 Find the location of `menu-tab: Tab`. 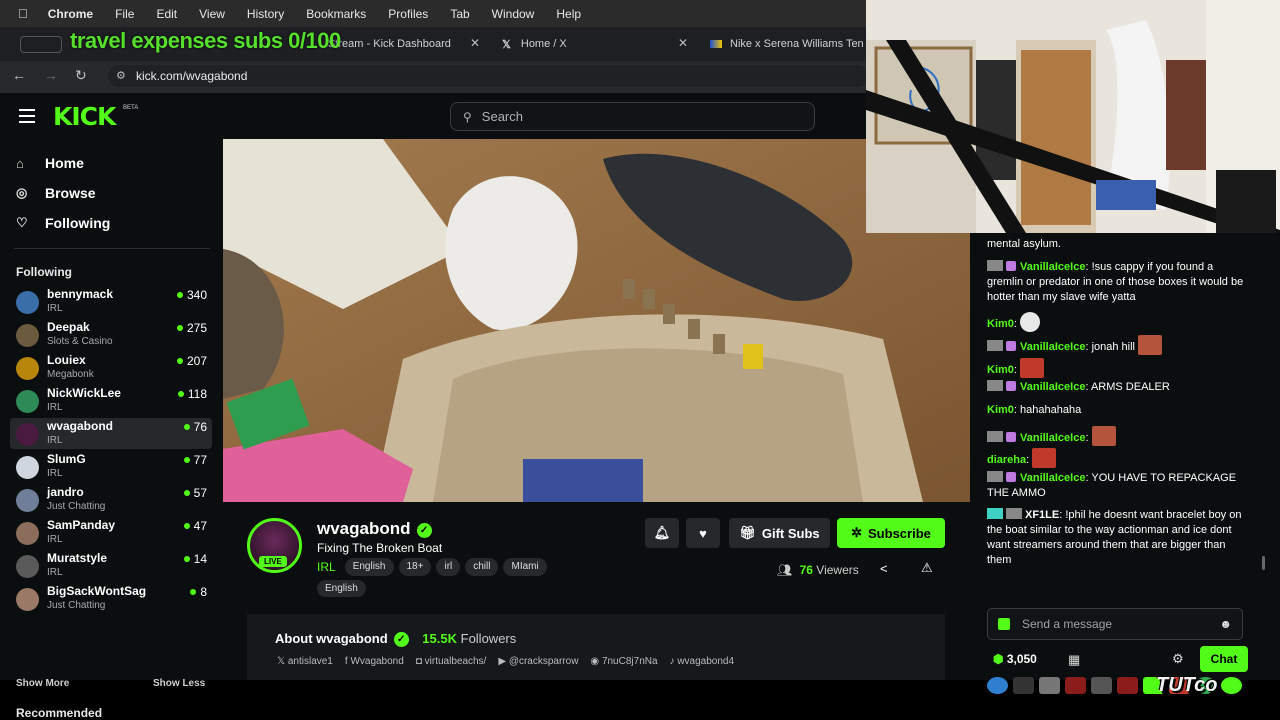

menu-tab: Tab is located at coordinates (459, 14).